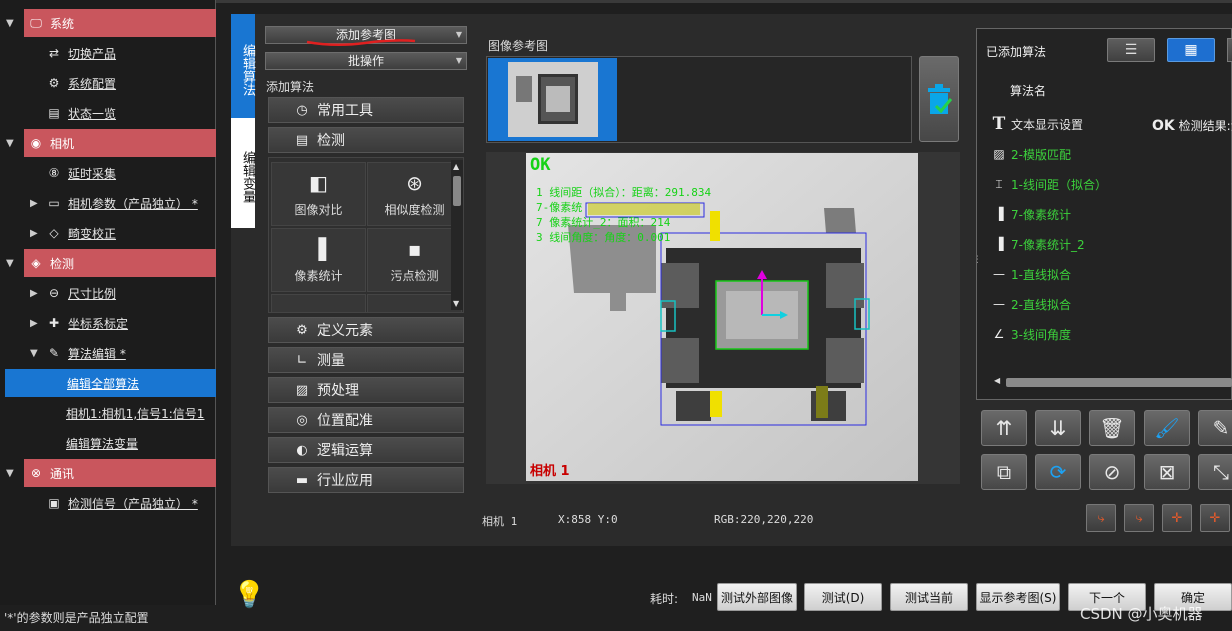 The image size is (1232, 631). Describe the element at coordinates (414, 260) in the screenshot. I see `tool-stain: ▪ 污点检测` at that location.